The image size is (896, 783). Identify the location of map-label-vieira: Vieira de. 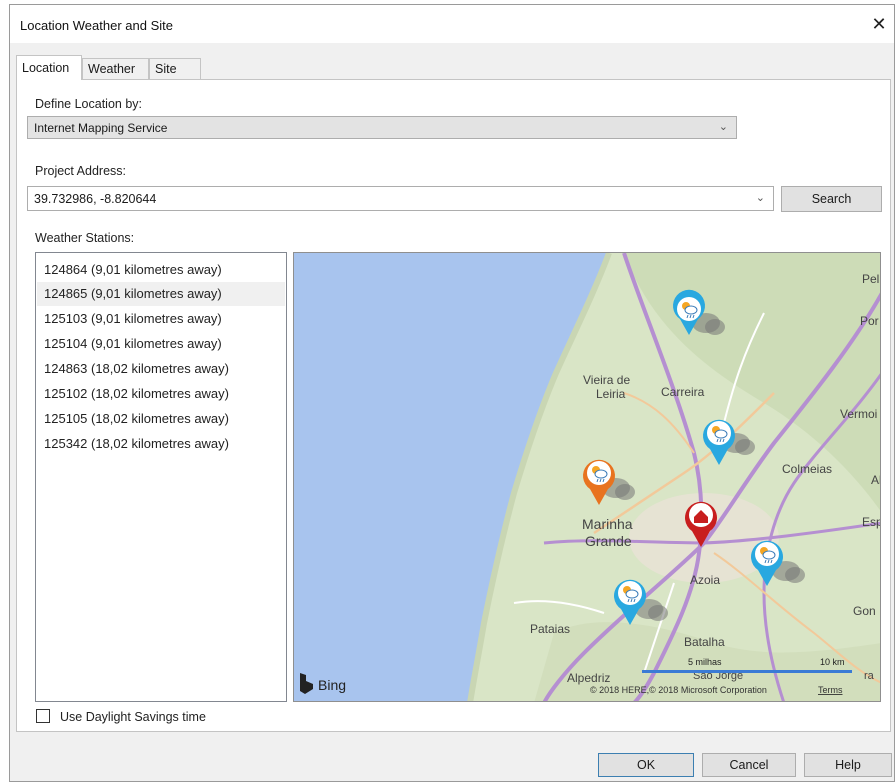
(606, 380).